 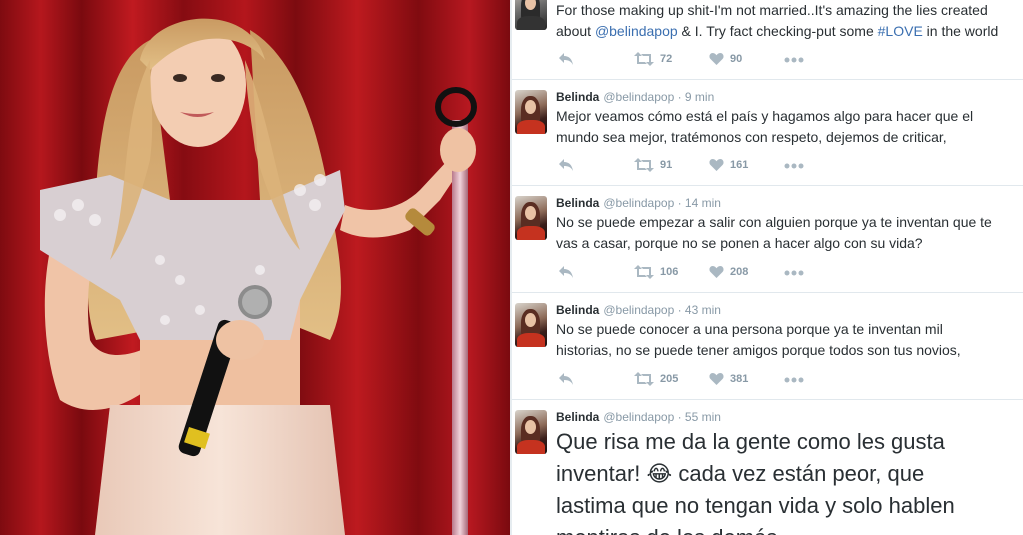 What do you see at coordinates (789, 528) in the screenshot?
I see `tweet-text-line: mentiras de los demás` at bounding box center [789, 528].